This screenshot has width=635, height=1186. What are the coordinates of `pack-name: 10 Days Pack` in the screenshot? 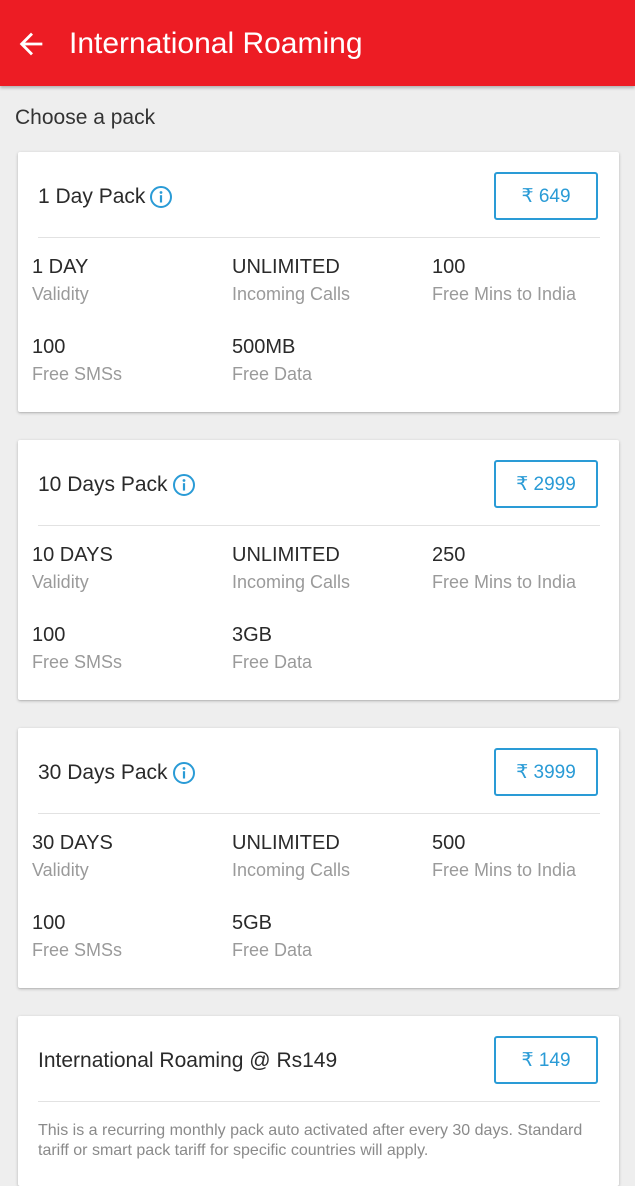 It's located at (117, 485).